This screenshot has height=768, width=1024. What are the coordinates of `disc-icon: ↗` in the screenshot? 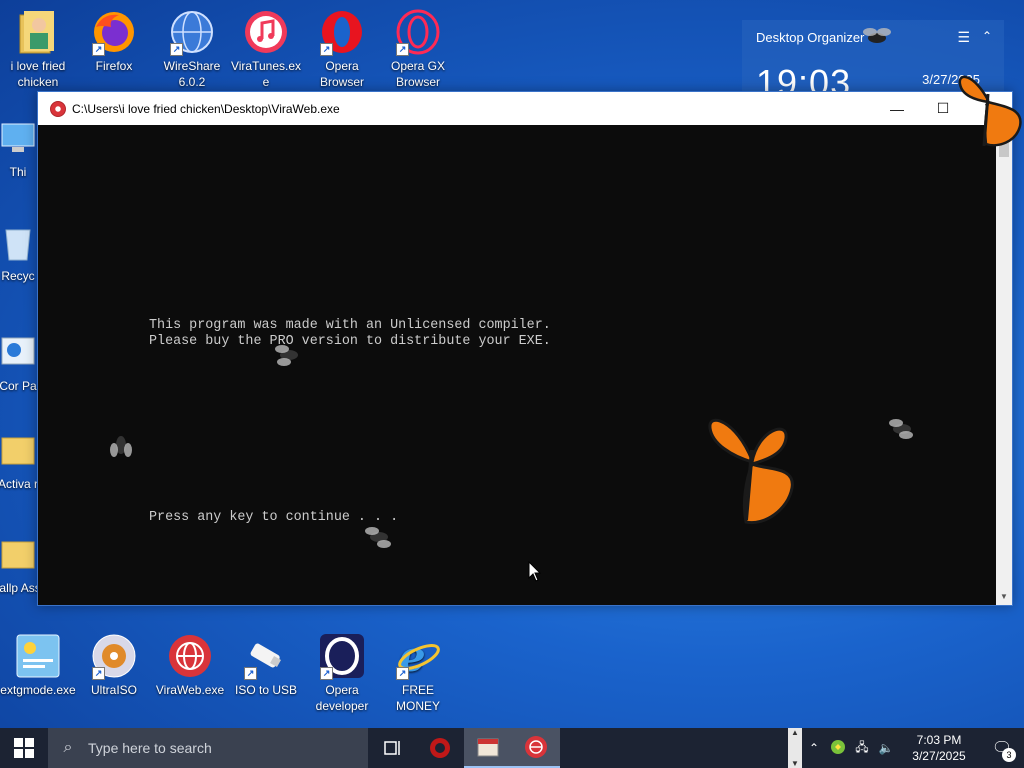 It's located at (114, 656).